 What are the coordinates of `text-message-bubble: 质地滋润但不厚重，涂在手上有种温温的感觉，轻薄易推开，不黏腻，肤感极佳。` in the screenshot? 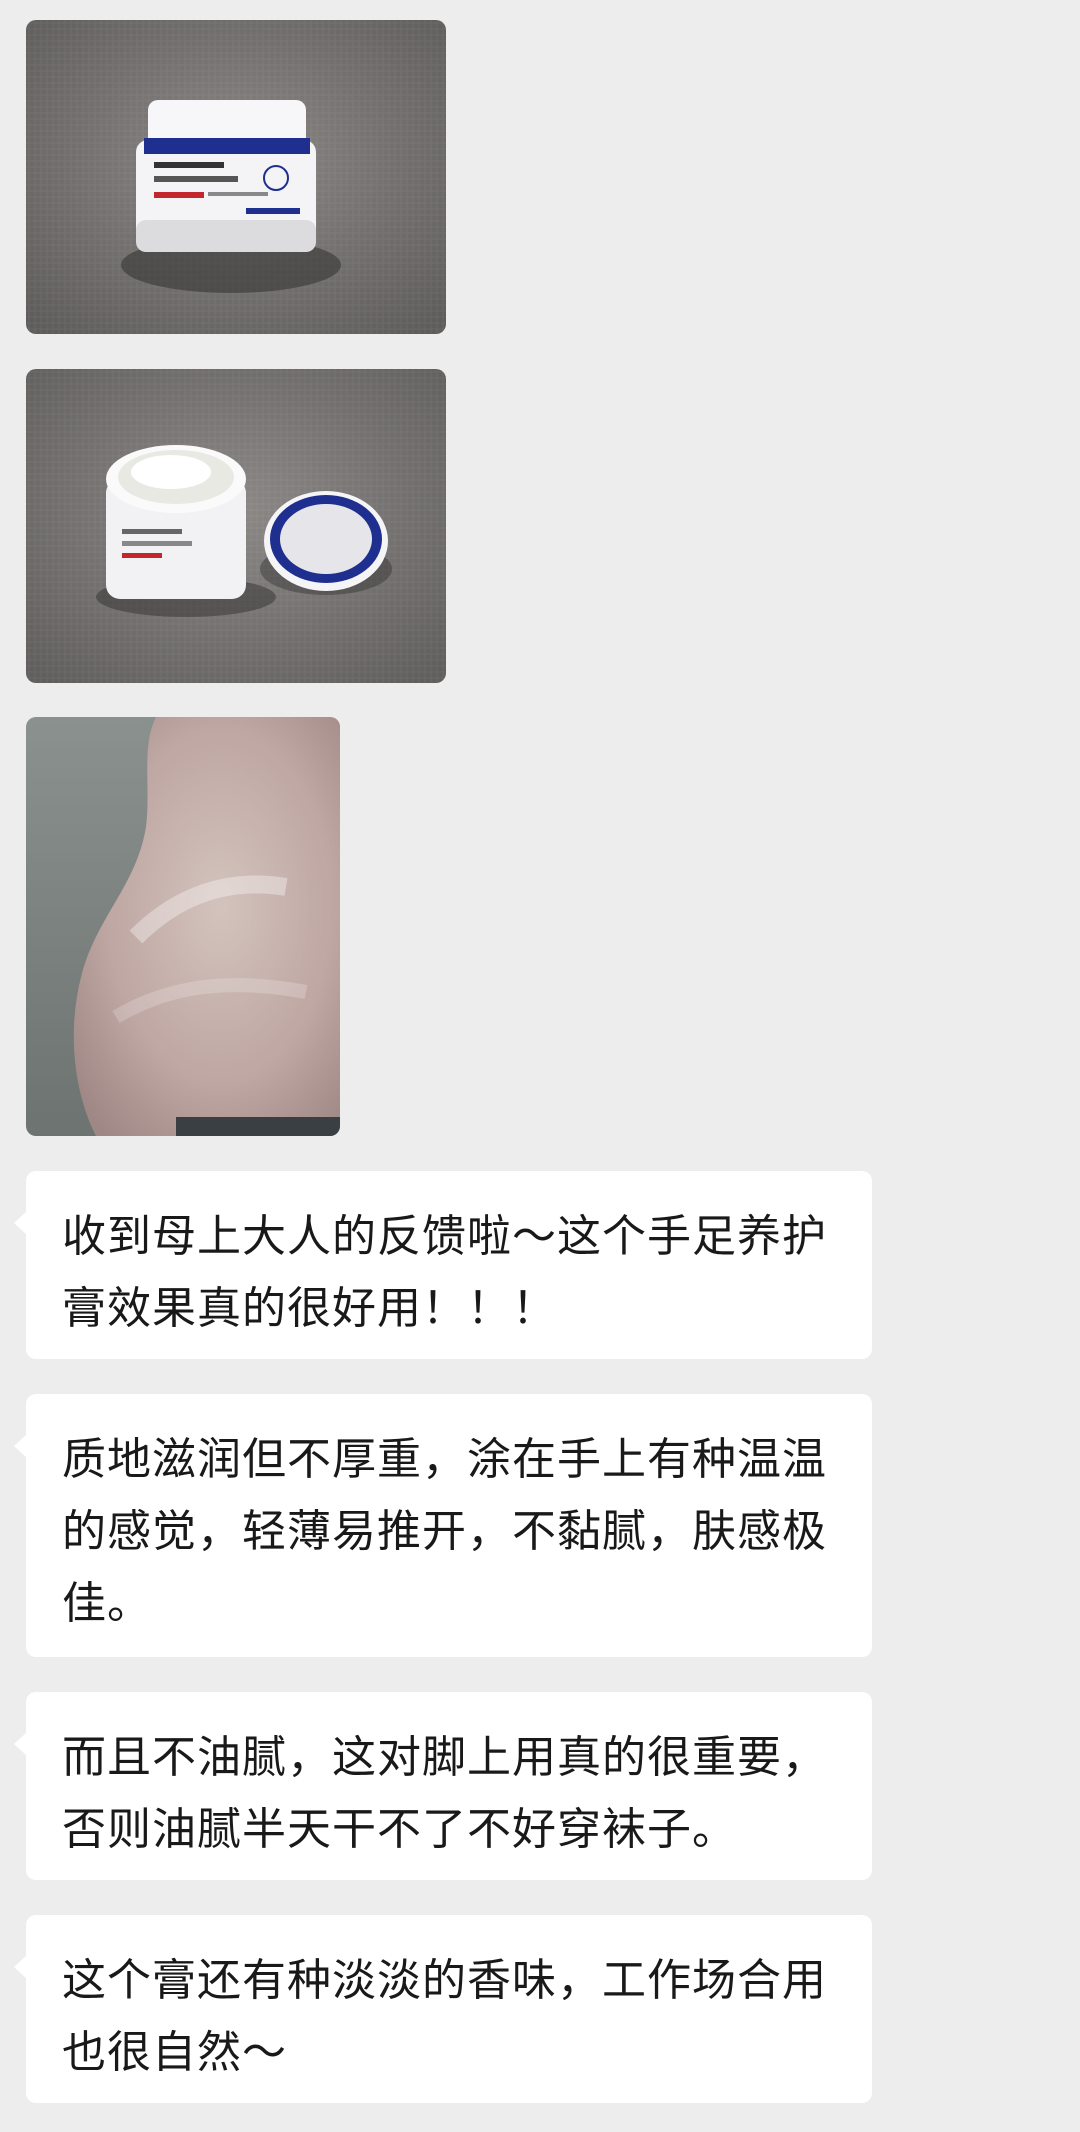 It's located at (443, 1525).